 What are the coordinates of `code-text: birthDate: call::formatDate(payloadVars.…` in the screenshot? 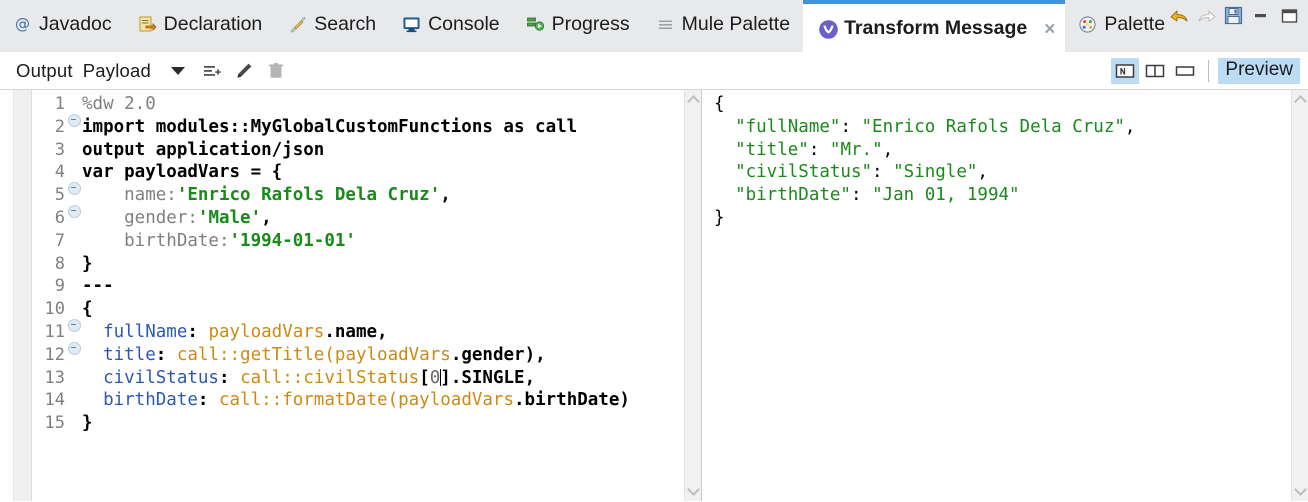 It's located at (383, 400).